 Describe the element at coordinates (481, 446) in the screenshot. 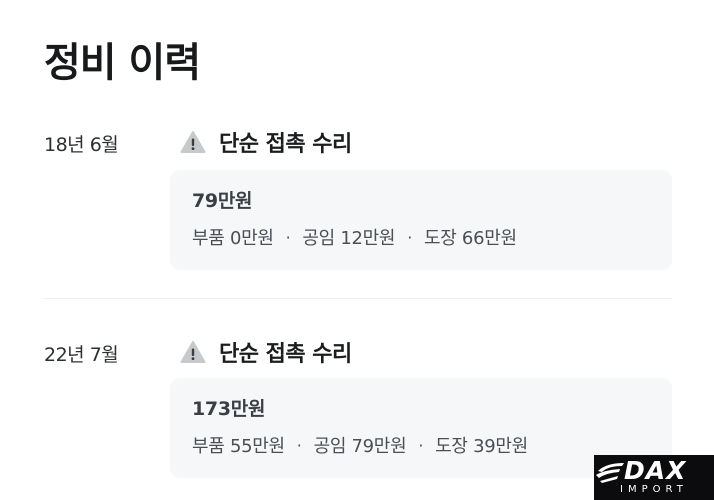

I see `paint-cost: 도장 39만원` at that location.